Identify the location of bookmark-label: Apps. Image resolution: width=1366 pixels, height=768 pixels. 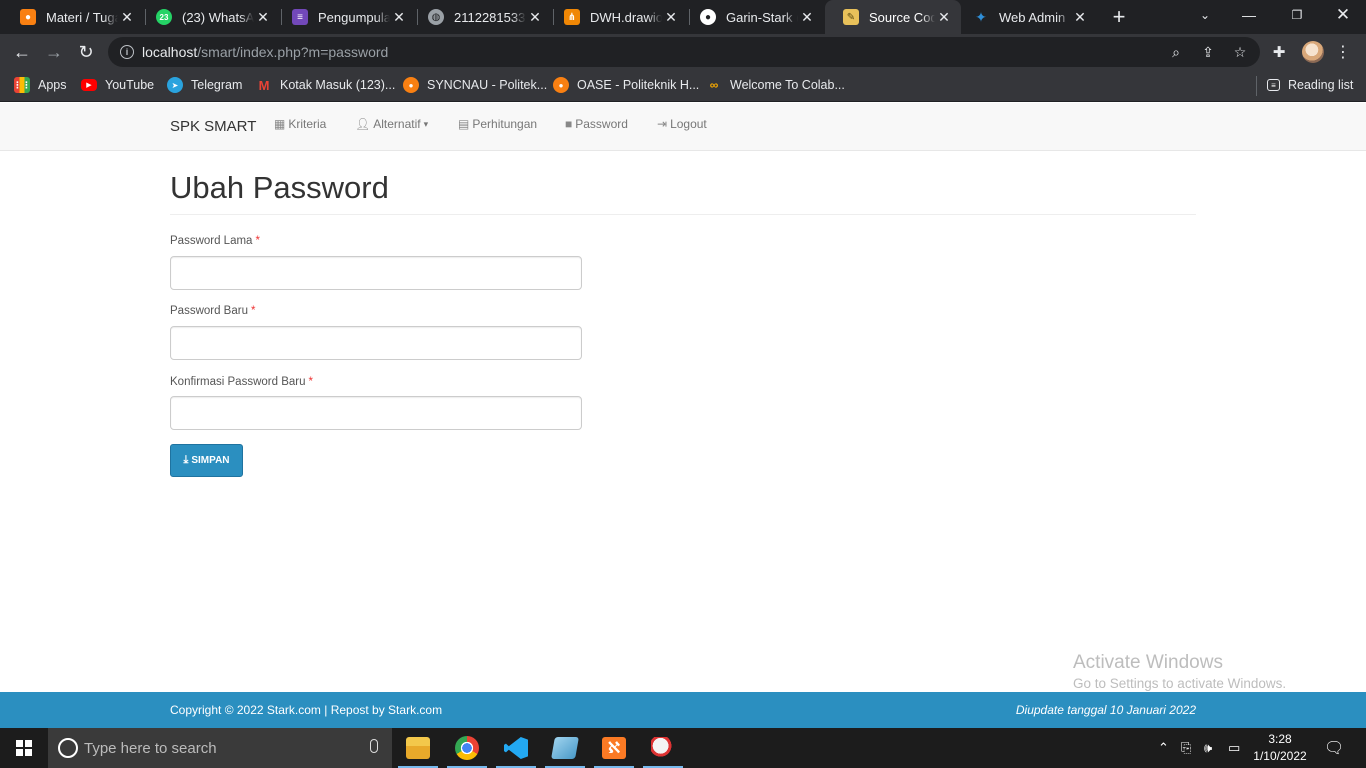
(52, 85).